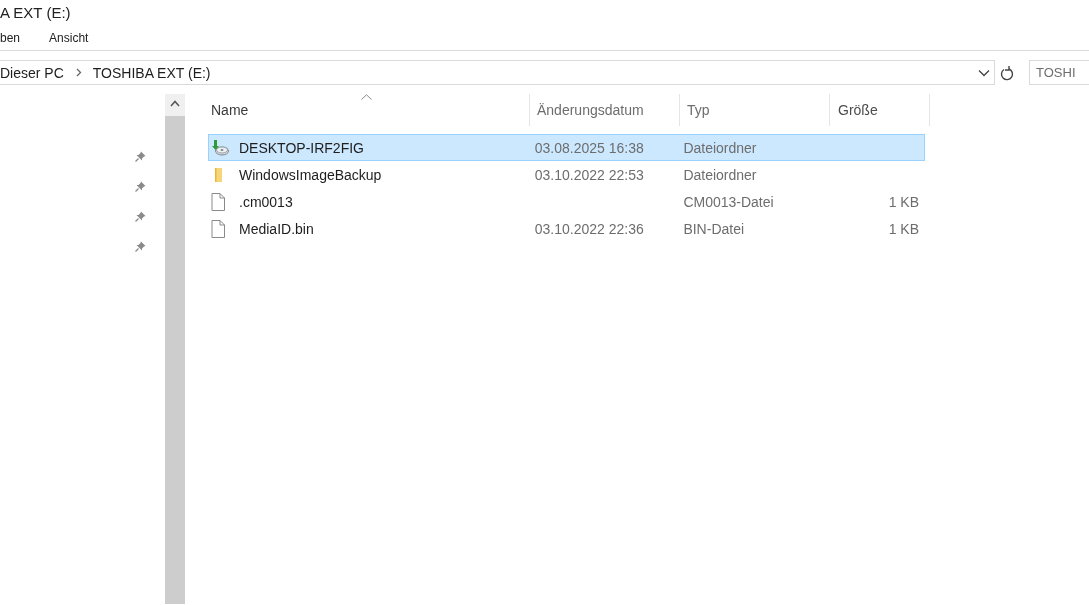 The width and height of the screenshot is (1089, 605). What do you see at coordinates (880, 110) in the screenshot?
I see `column-header: Größe` at bounding box center [880, 110].